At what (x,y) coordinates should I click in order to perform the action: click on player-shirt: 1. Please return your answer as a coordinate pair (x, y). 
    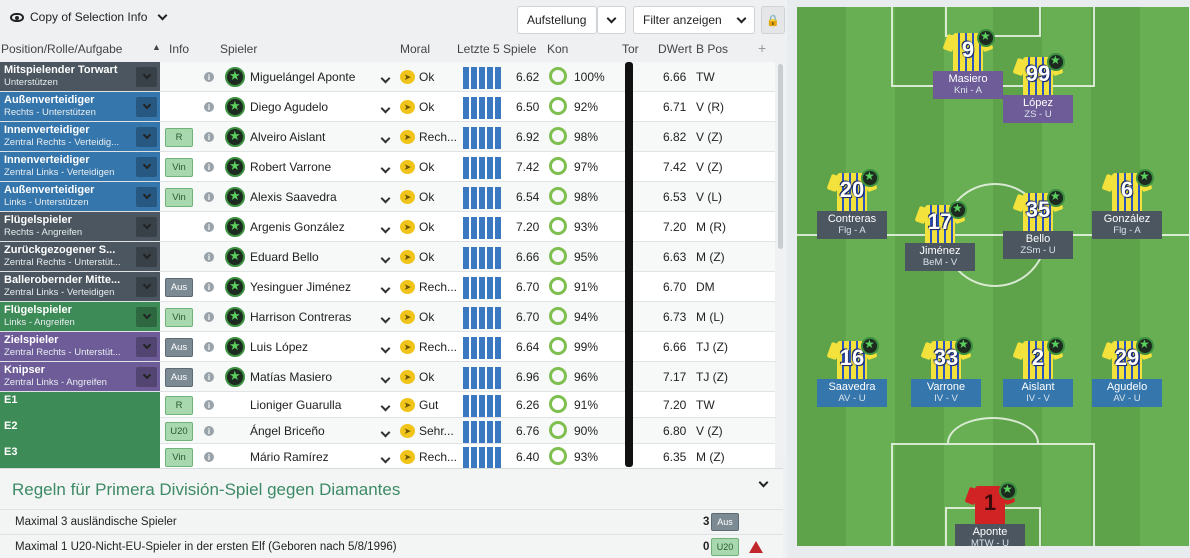
    Looking at the image, I should click on (990, 505).